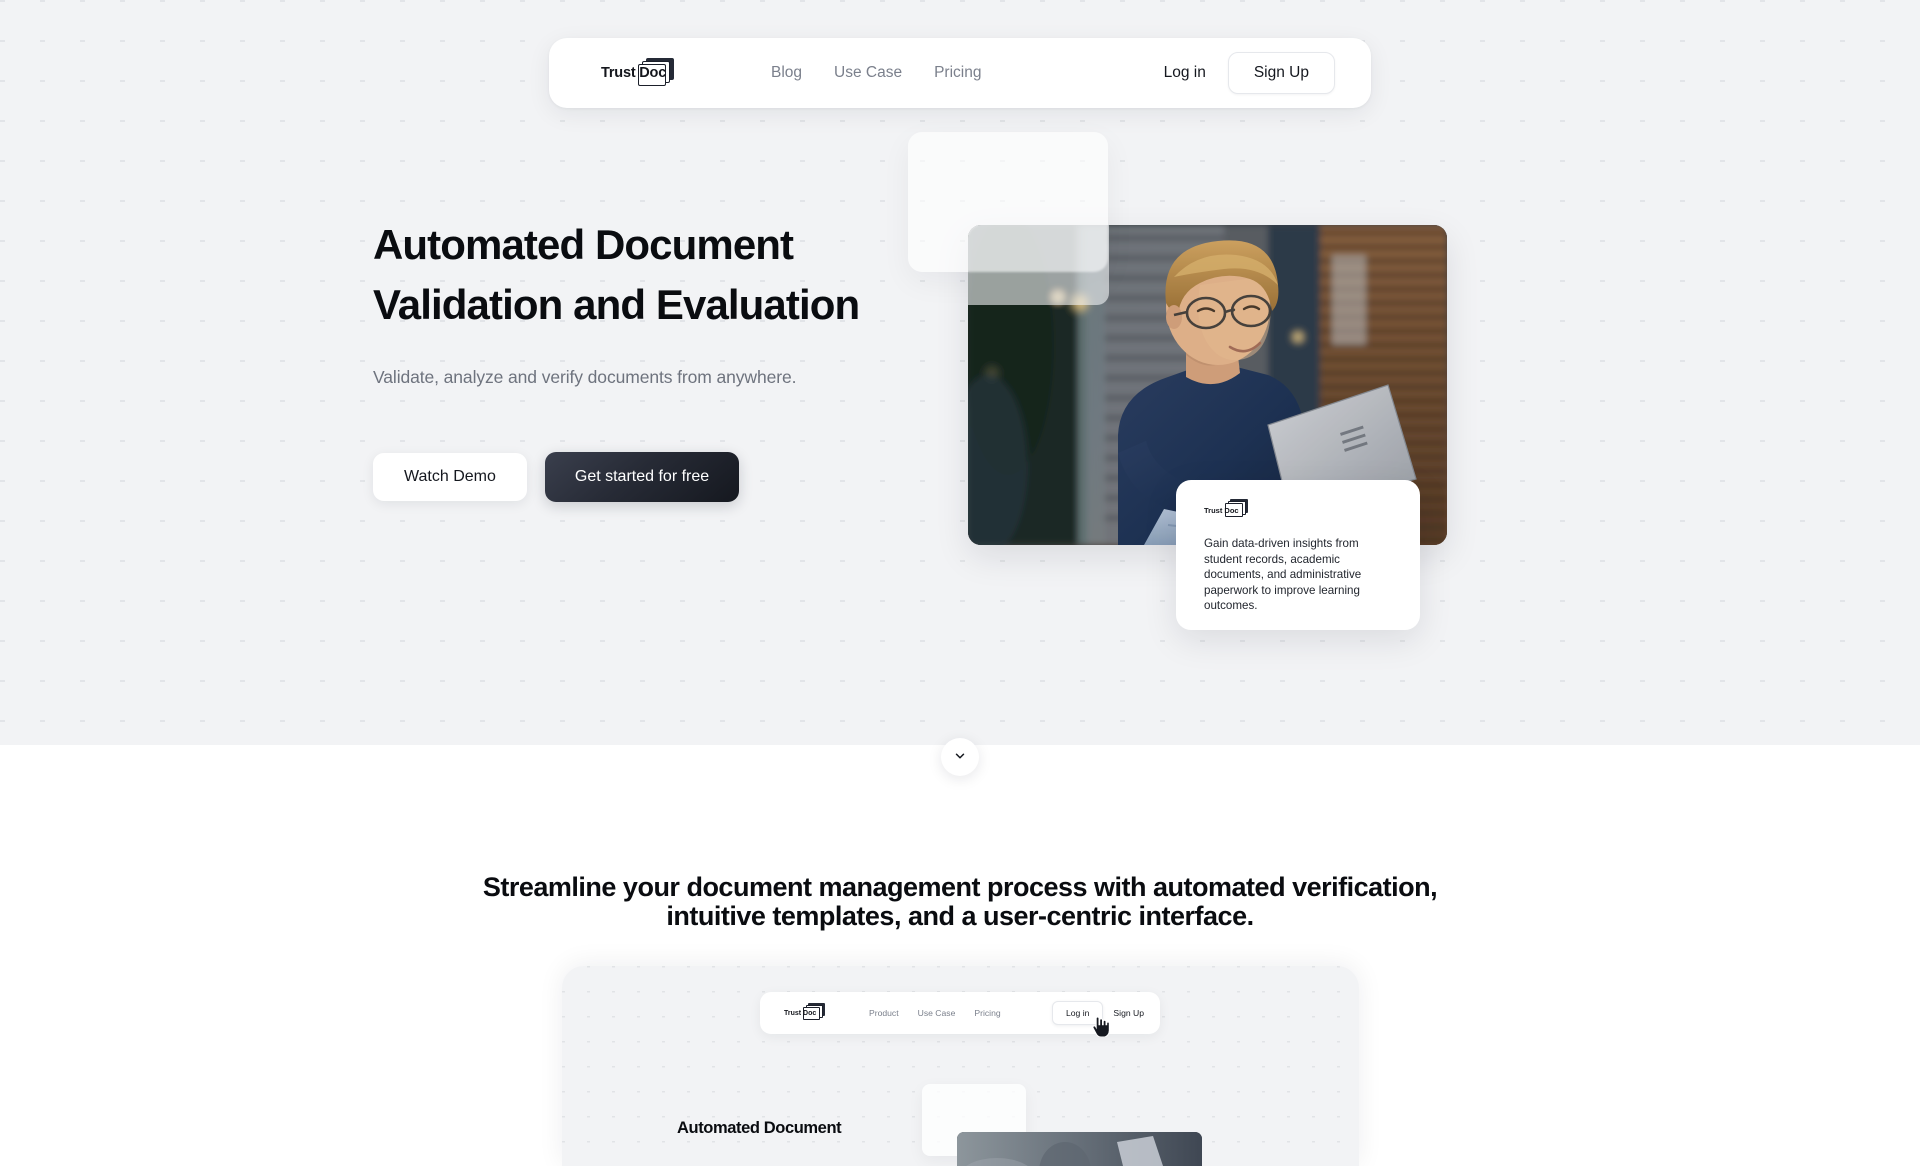 The width and height of the screenshot is (1920, 1166). Describe the element at coordinates (800, 1013) in the screenshot. I see `mockup-brand-logo-text: Trust Doc` at that location.